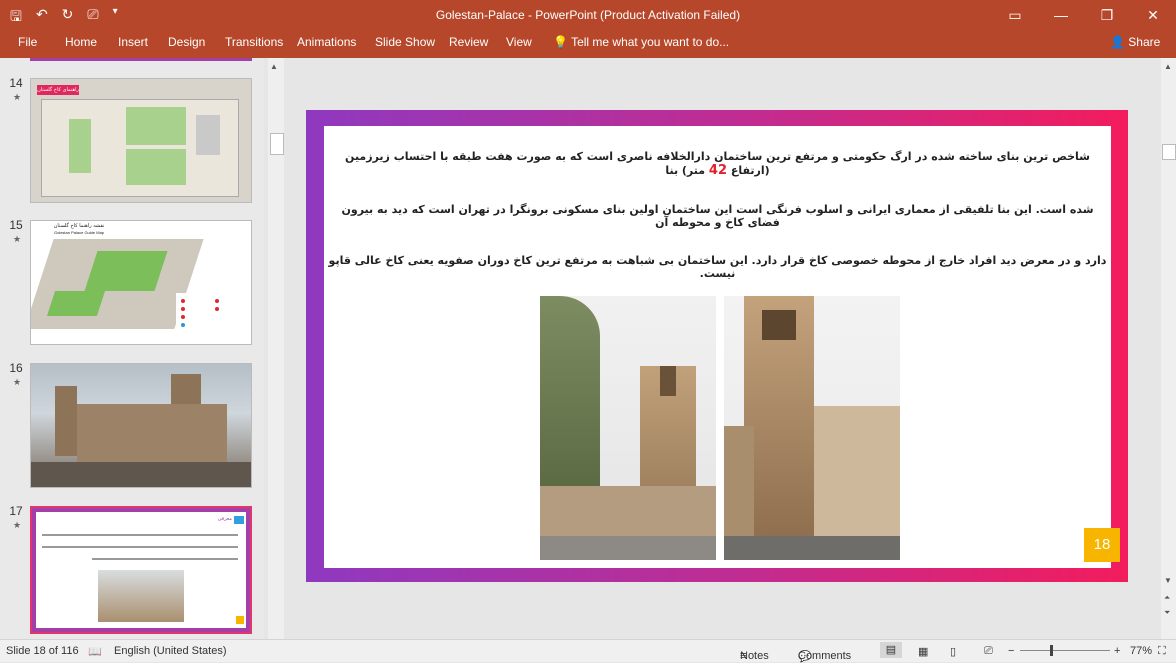  What do you see at coordinates (1167, 598) in the screenshot?
I see `previous-slide-icon: ⏶` at bounding box center [1167, 598].